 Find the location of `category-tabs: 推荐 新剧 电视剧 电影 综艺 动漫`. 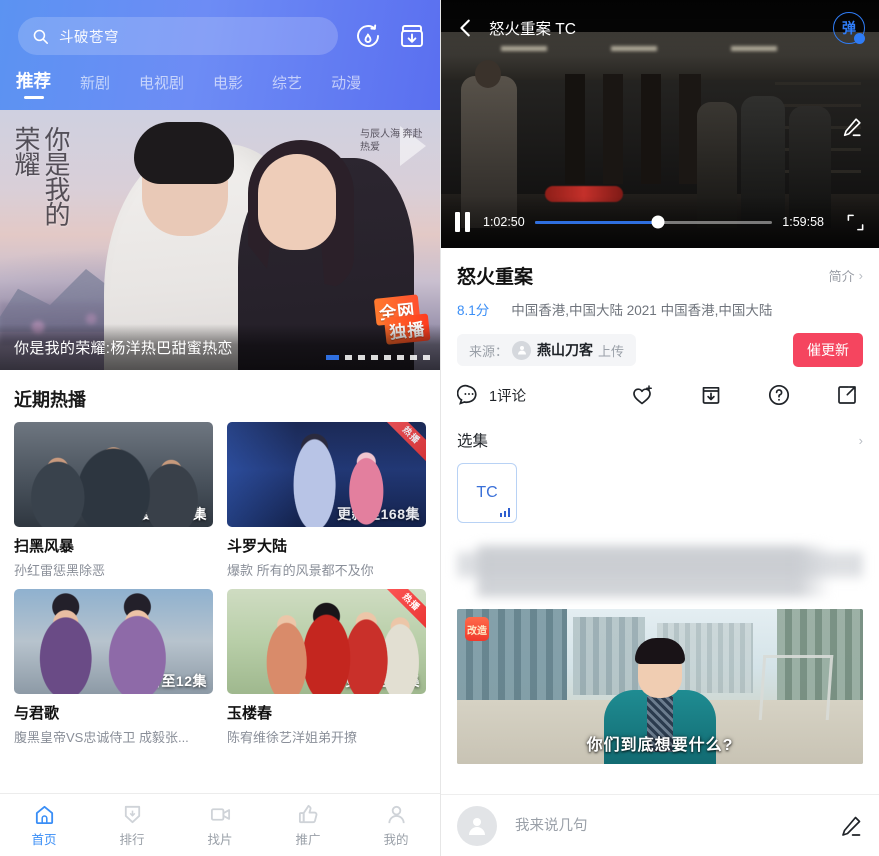

category-tabs: 推荐 新剧 电视剧 电影 综艺 动漫 is located at coordinates (220, 80).